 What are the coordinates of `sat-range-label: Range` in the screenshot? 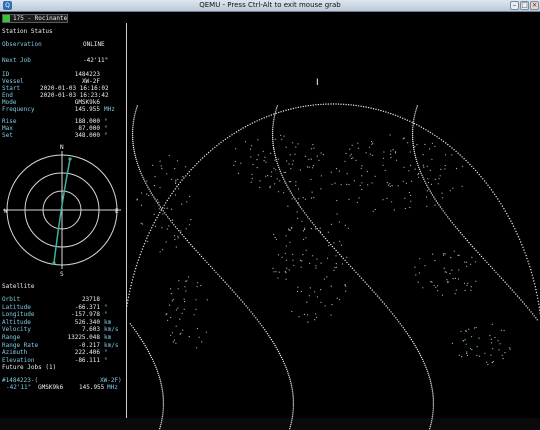 It's located at (11, 337).